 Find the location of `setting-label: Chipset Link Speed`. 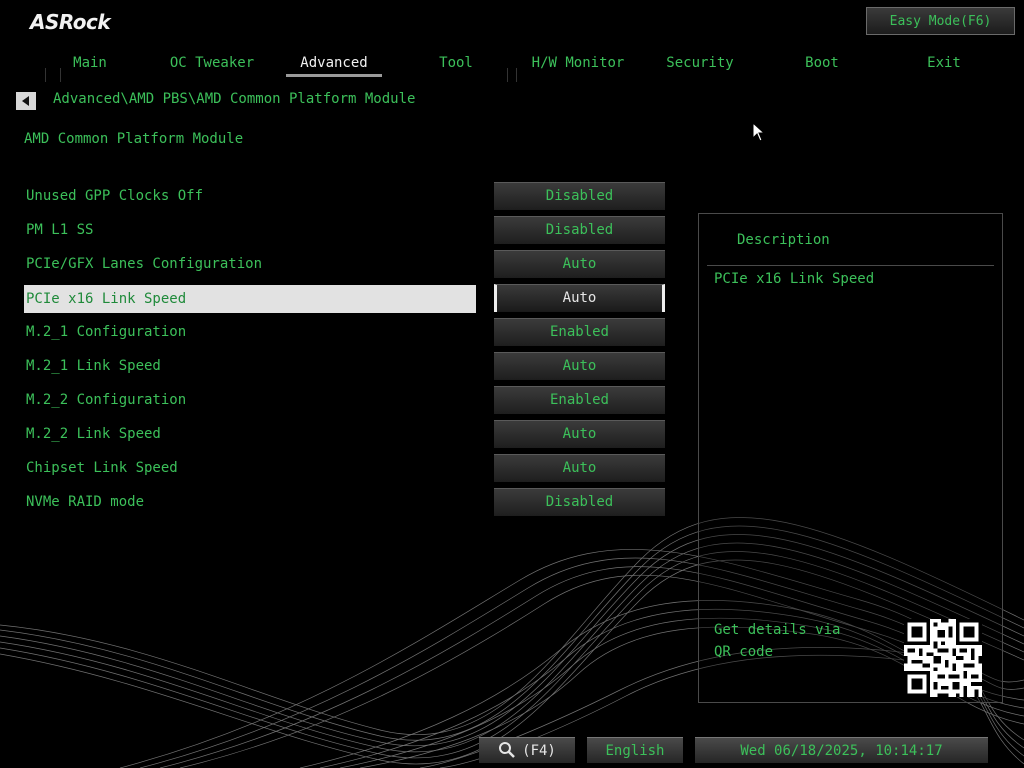

setting-label: Chipset Link Speed is located at coordinates (102, 468).